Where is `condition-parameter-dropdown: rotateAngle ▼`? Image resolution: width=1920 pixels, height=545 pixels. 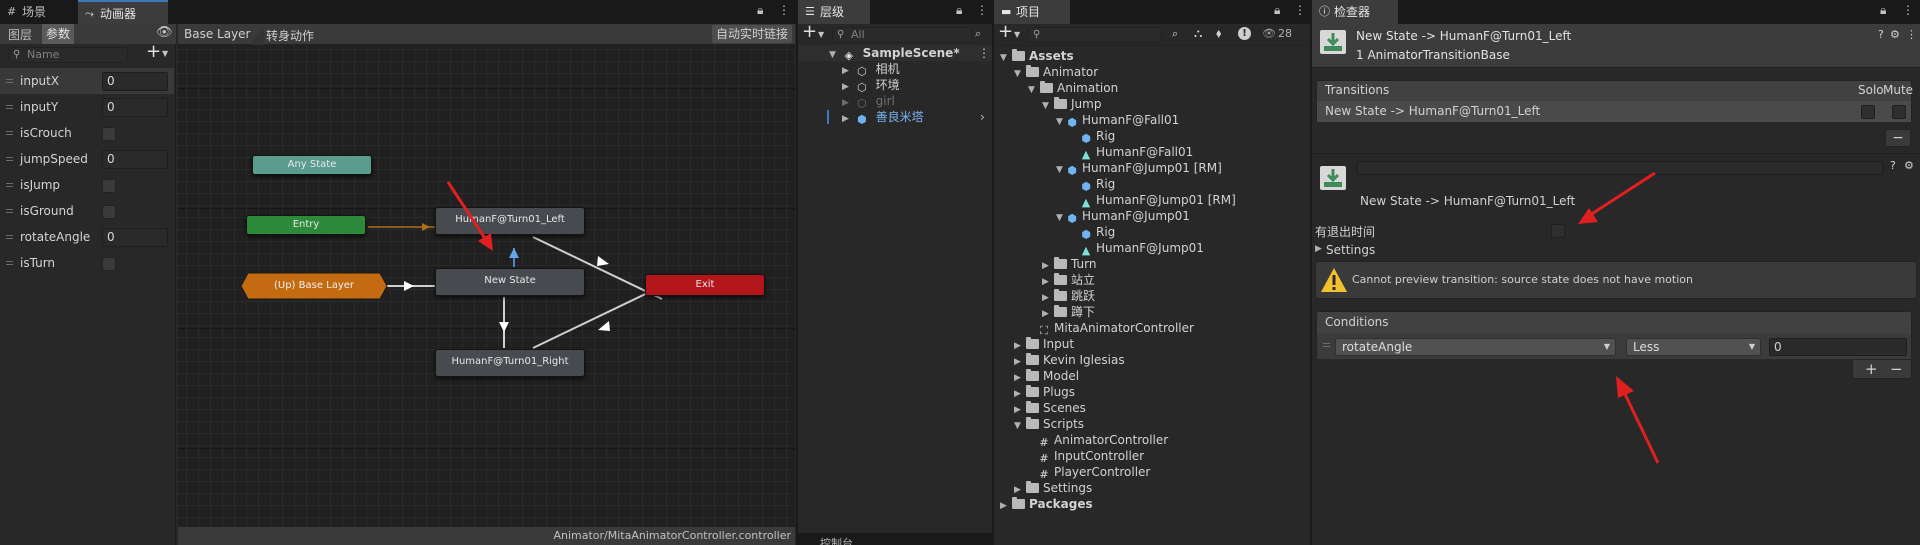 condition-parameter-dropdown: rotateAngle ▼ is located at coordinates (1475, 347).